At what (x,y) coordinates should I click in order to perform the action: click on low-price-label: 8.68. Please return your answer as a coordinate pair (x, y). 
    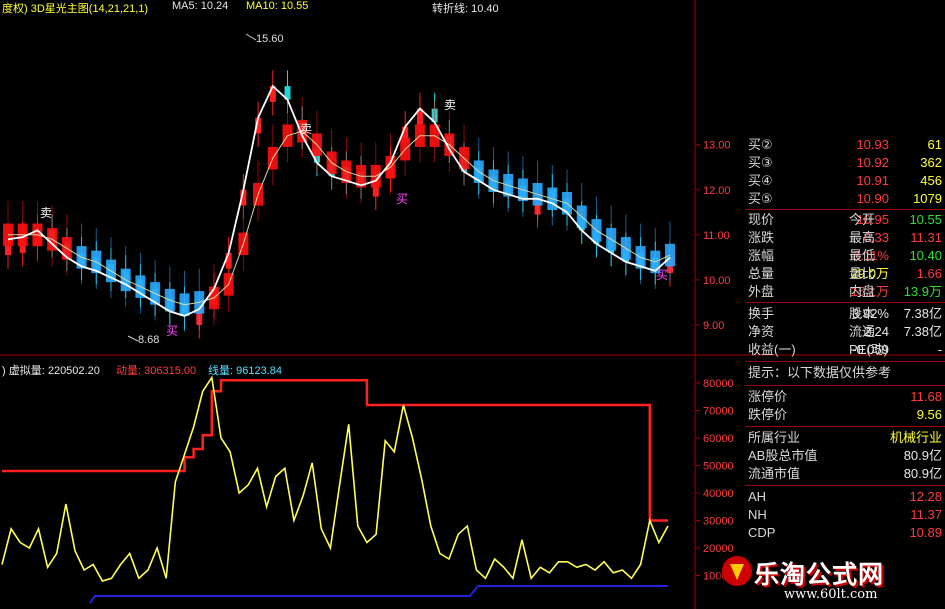
    Looking at the image, I should click on (149, 340).